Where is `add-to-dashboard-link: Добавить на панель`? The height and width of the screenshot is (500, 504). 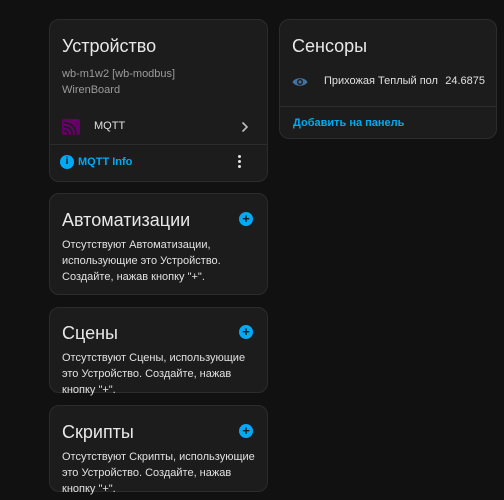
add-to-dashboard-link: Добавить на панель is located at coordinates (348, 123).